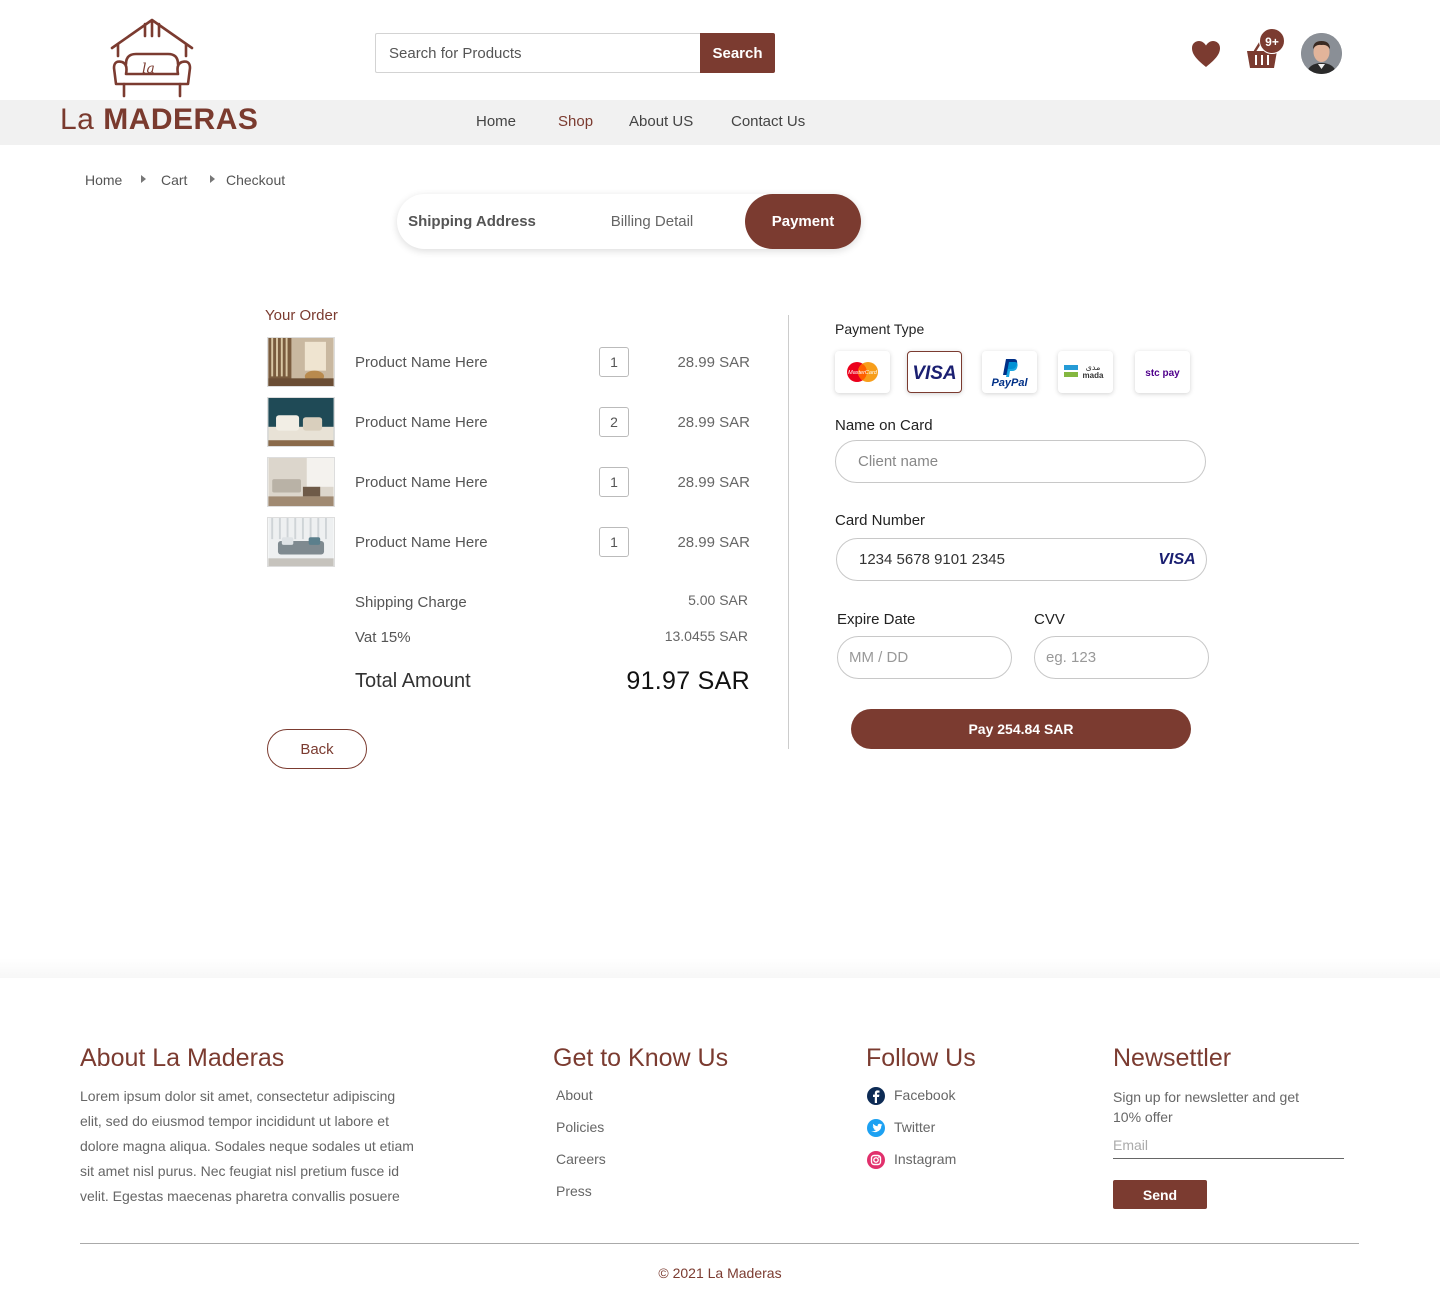  Describe the element at coordinates (876, 1128) in the screenshot. I see `twitter-icon` at that location.